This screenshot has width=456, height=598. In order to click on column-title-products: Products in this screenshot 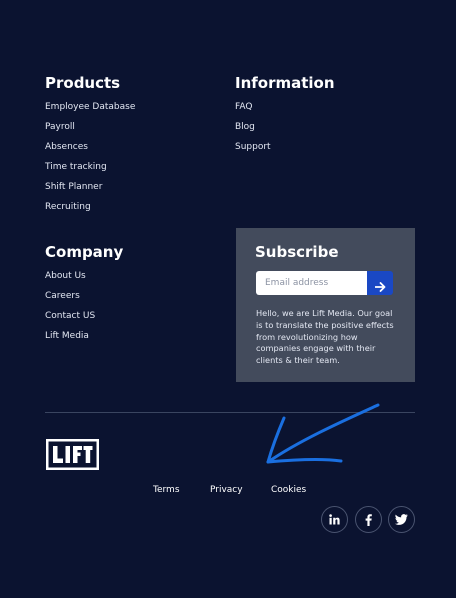, I will do `click(83, 83)`.